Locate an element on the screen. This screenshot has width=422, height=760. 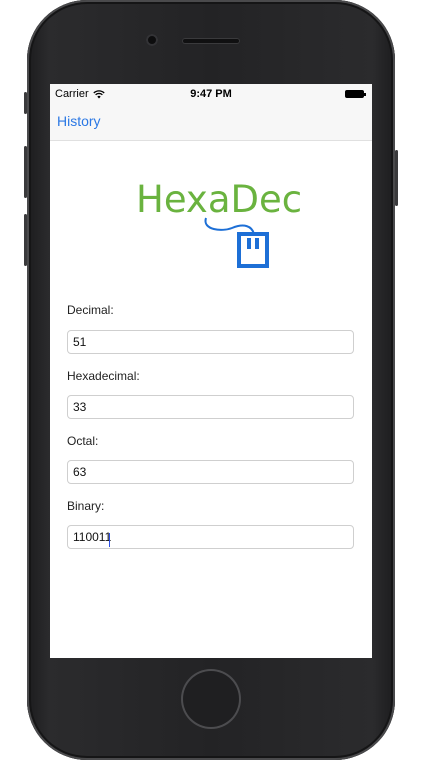
front-camera is located at coordinates (152, 40).